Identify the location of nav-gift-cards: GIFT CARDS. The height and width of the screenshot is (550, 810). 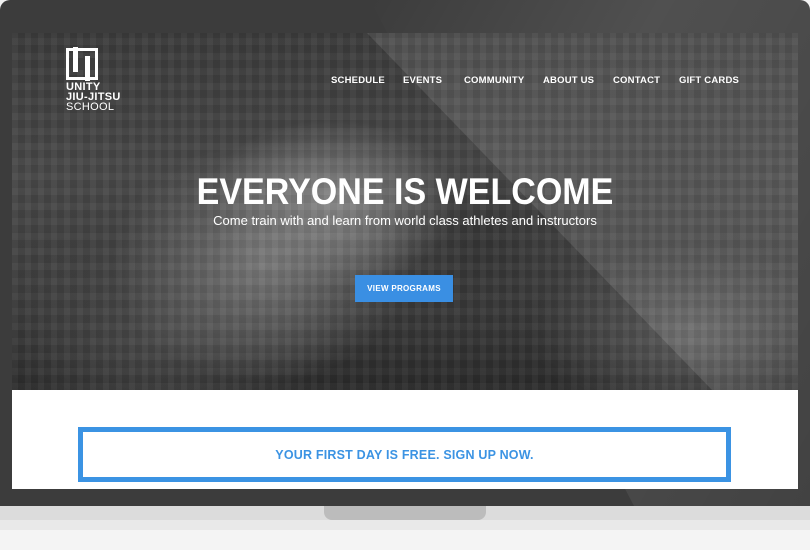
(709, 80).